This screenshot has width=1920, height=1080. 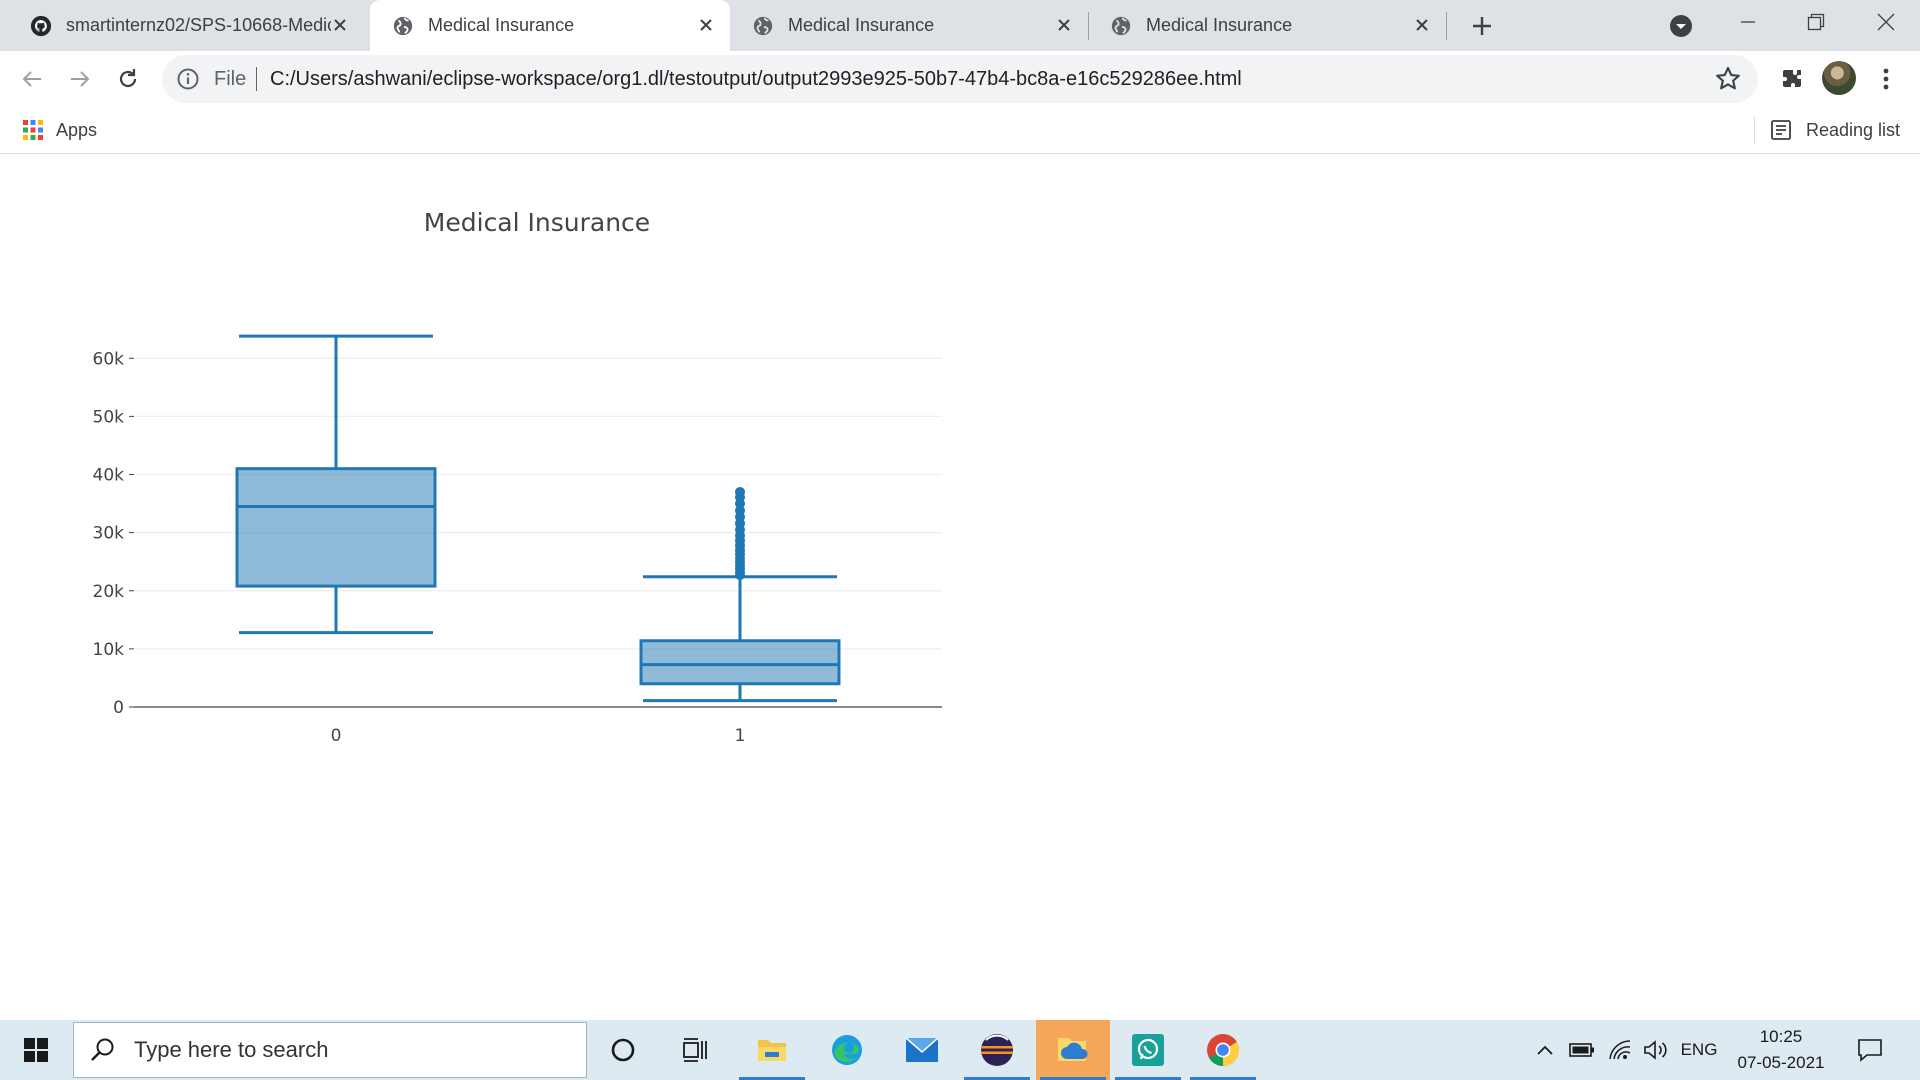 I want to click on forward-button, so click(x=80, y=79).